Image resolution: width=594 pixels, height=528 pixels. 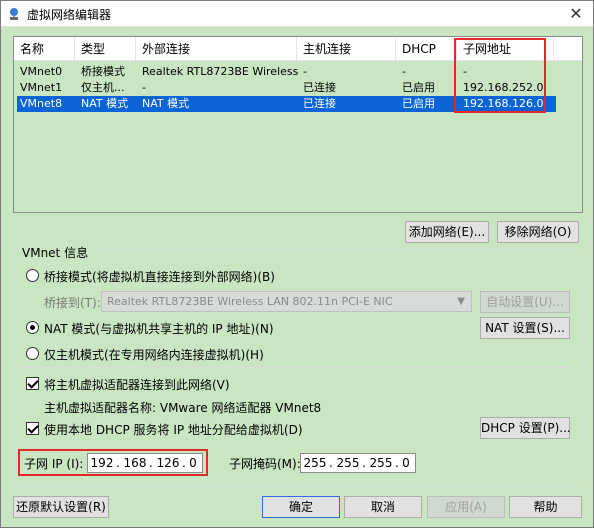 I want to click on mask-octet-2: 255, so click(x=348, y=463).